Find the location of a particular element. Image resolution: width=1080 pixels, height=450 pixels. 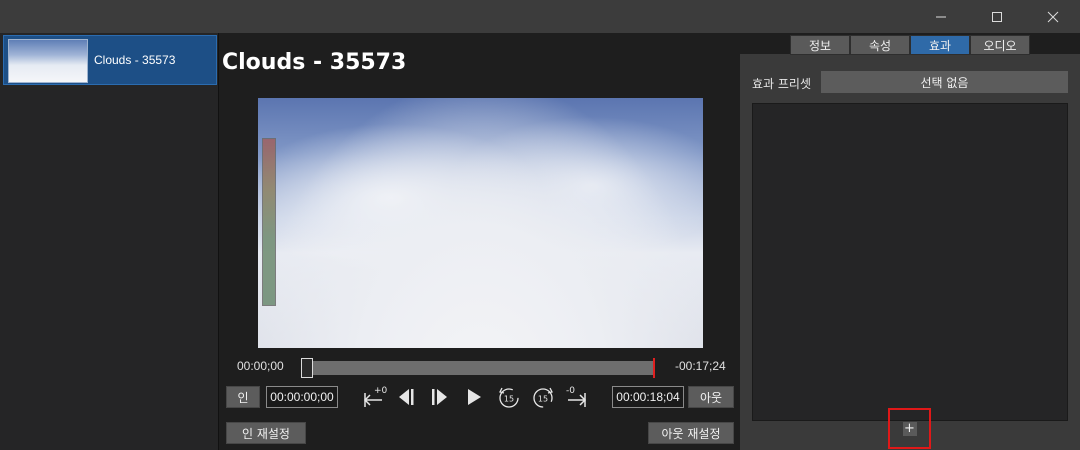

set-out-button: 아웃 is located at coordinates (711, 397).